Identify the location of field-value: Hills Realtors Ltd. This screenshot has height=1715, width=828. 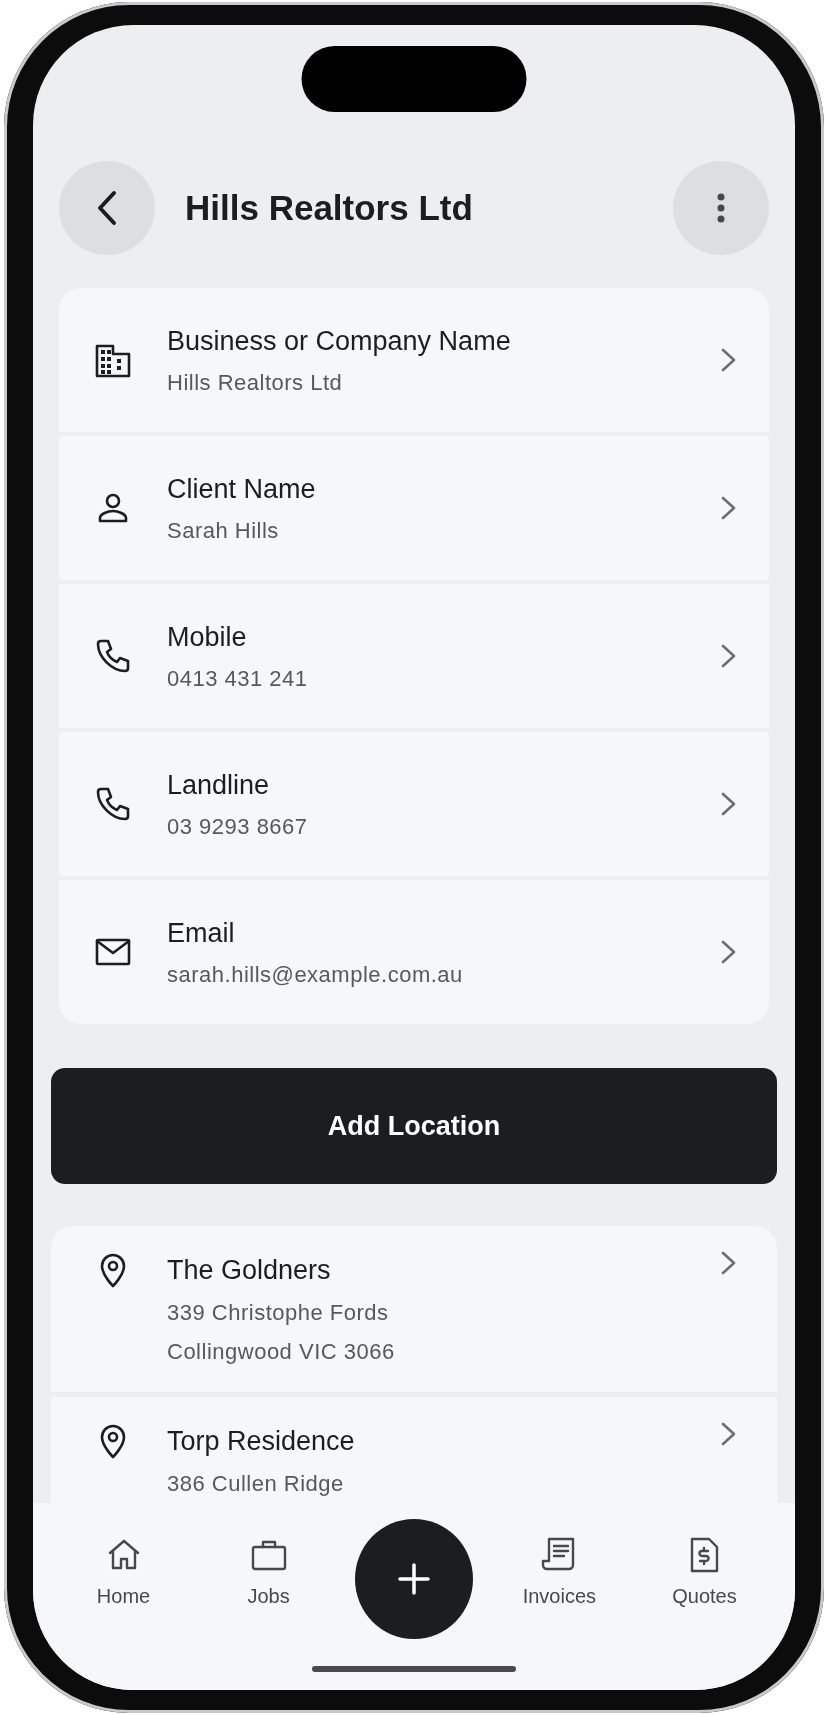
(255, 382).